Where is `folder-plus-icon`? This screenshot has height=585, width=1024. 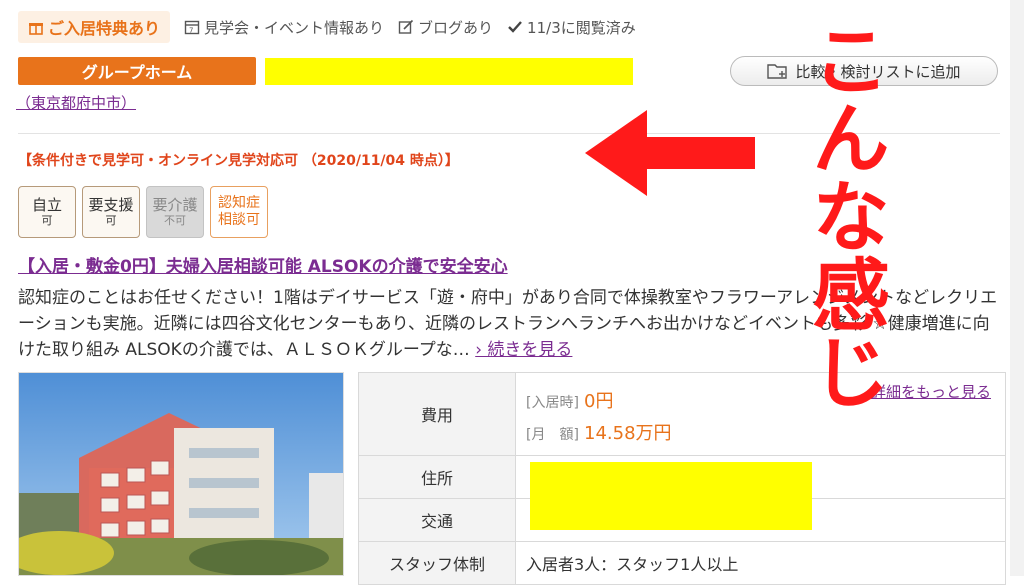
folder-plus-icon is located at coordinates (778, 71).